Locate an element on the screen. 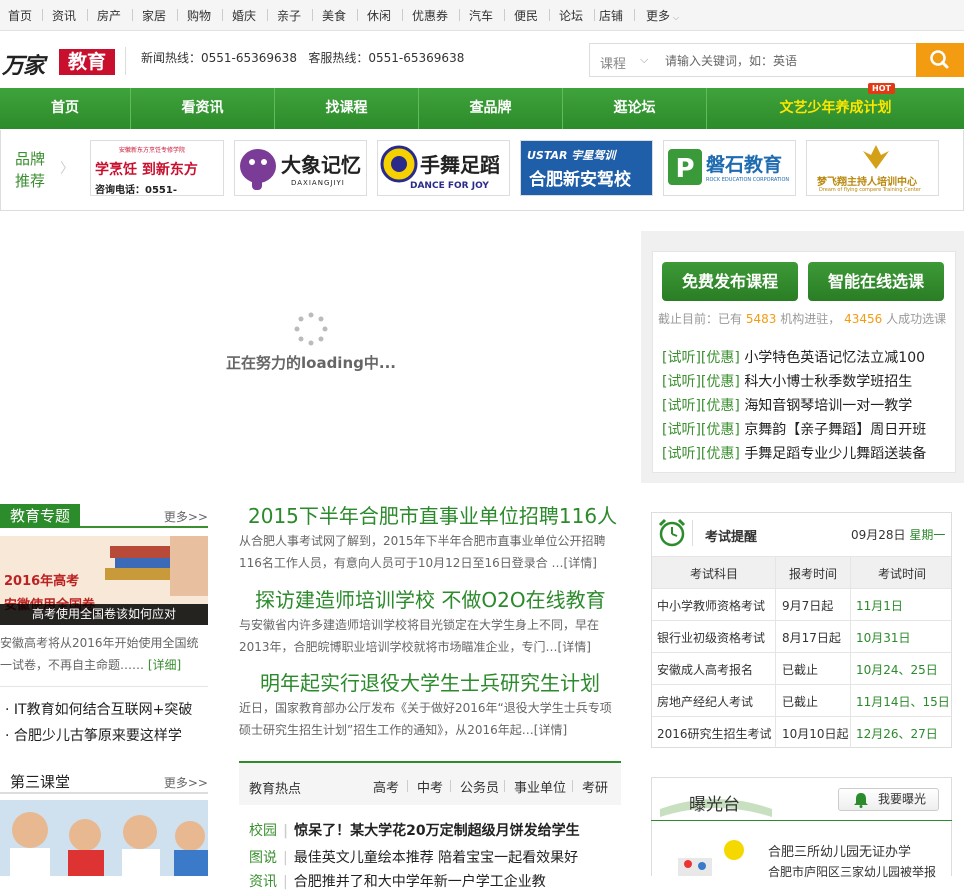 This screenshot has height=891, width=964. brand-name: 手舞足蹈 is located at coordinates (460, 165).